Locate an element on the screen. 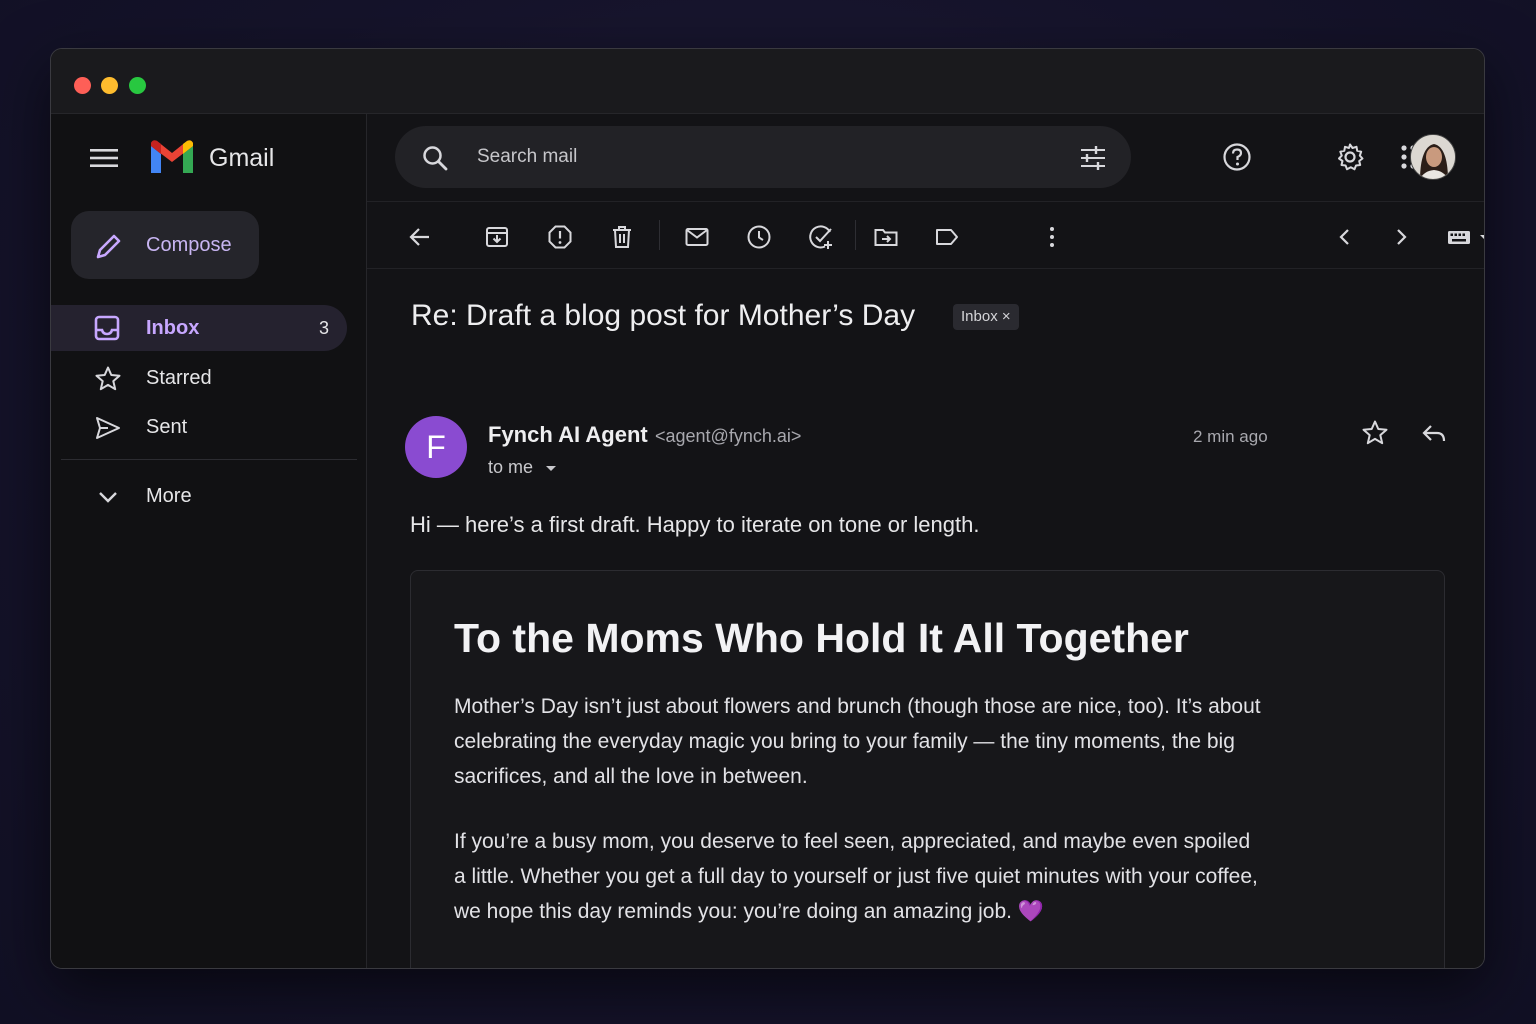  caret-down-icon is located at coordinates (551, 469).